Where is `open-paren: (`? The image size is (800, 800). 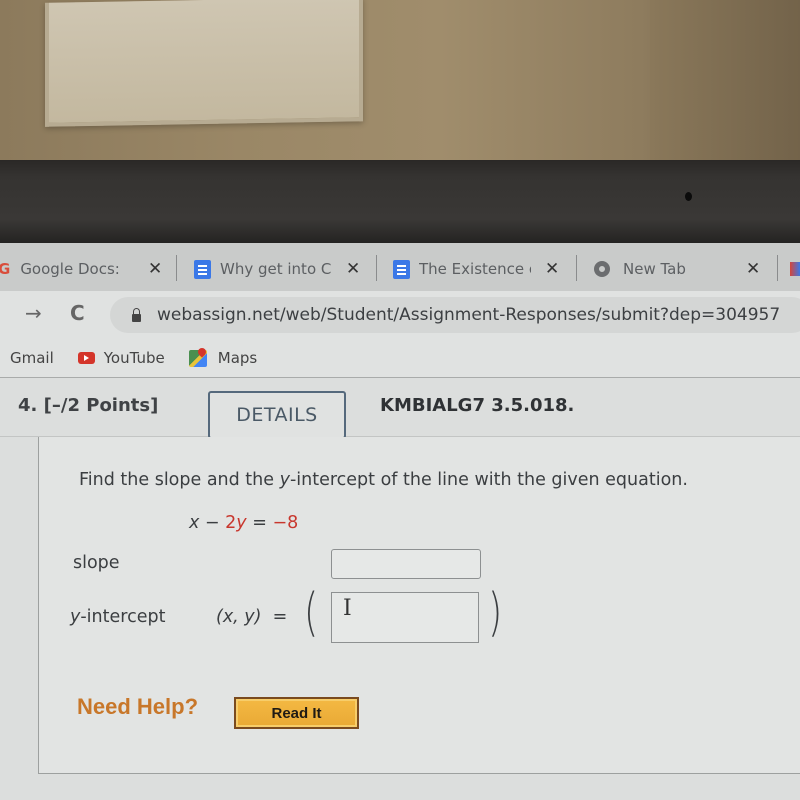 open-paren: ( is located at coordinates (311, 613).